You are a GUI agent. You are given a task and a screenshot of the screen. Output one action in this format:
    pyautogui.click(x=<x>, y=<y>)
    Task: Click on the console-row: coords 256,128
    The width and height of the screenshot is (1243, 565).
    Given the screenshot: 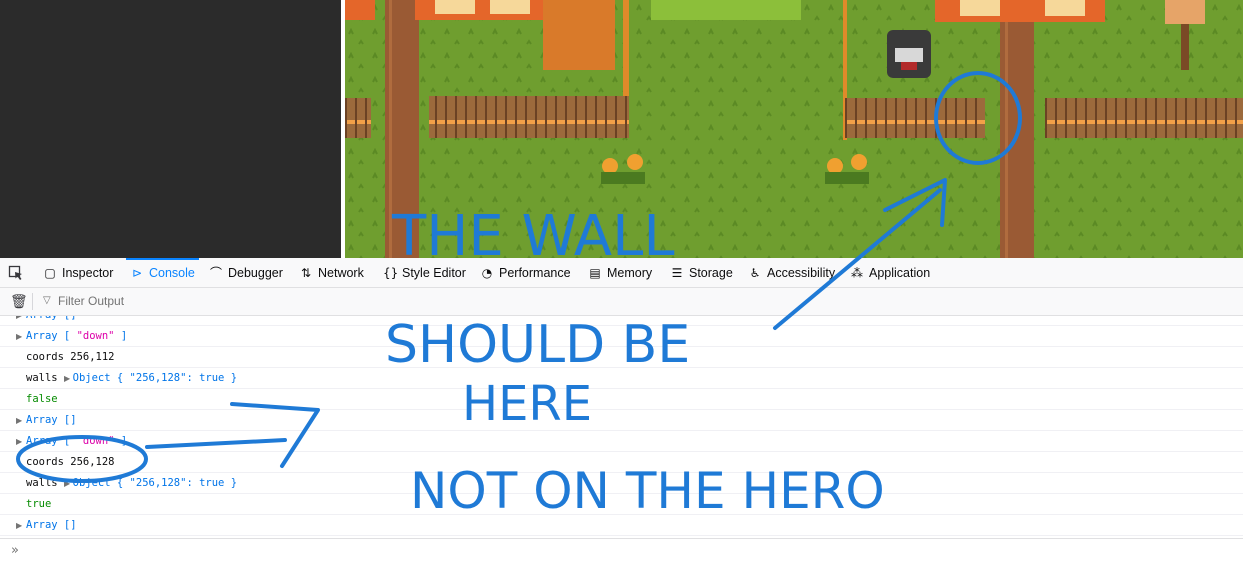 What is the action you would take?
    pyautogui.click(x=621, y=462)
    